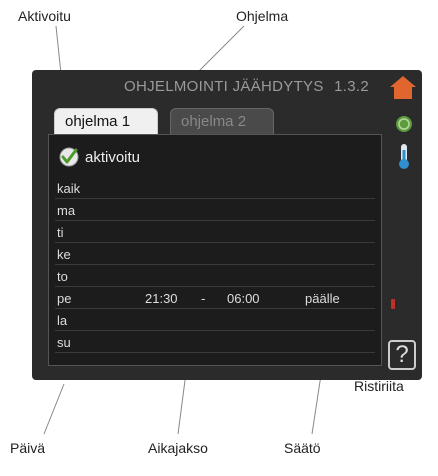 The image size is (438, 476). I want to click on thermometer-icon, so click(404, 156).